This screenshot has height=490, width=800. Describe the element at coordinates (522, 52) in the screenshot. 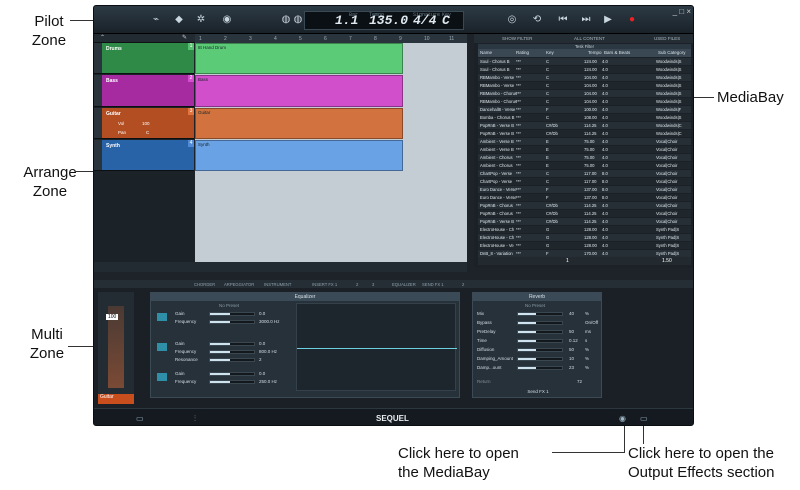

I see `col-rating: Rating` at that location.